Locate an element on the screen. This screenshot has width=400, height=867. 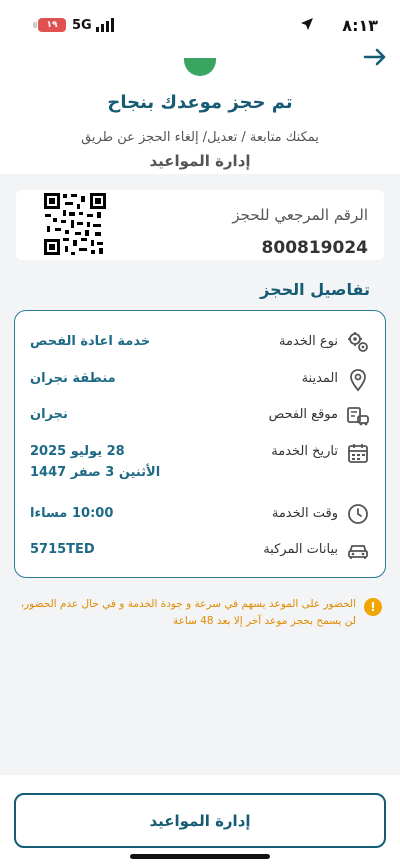
service-date-value: 28 يوليو 2025 is located at coordinates (77, 451).